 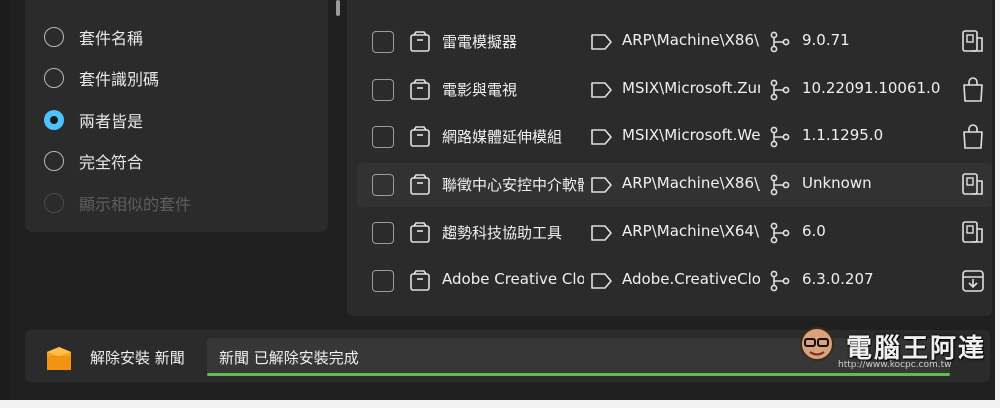 I want to click on package-version: 1.1.1295.0, so click(x=843, y=135).